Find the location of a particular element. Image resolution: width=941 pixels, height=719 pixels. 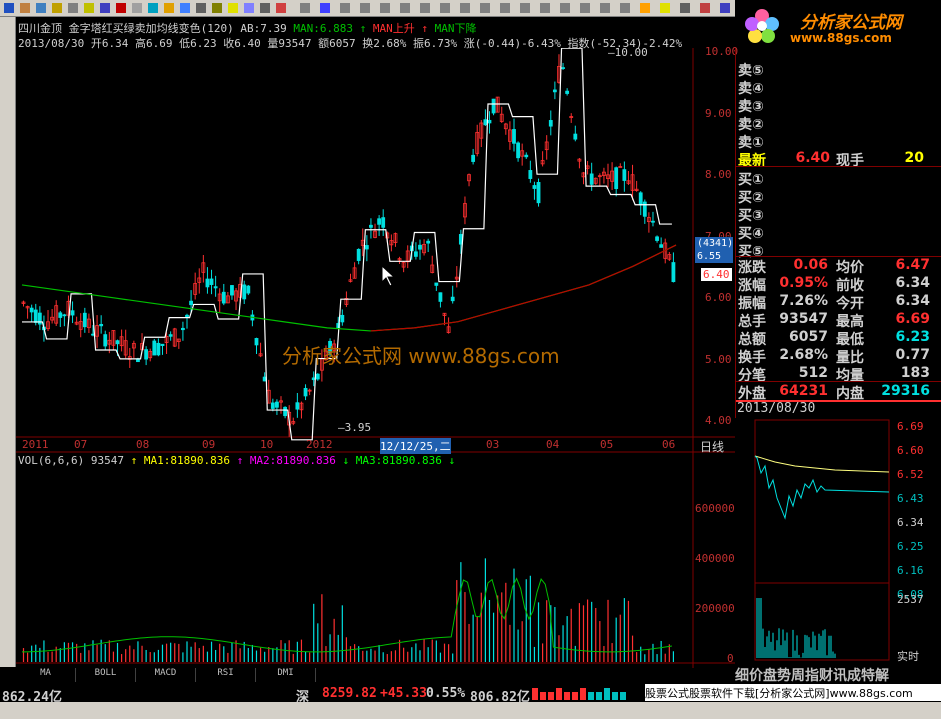

sell-level-label: 卖④ is located at coordinates (751, 89).